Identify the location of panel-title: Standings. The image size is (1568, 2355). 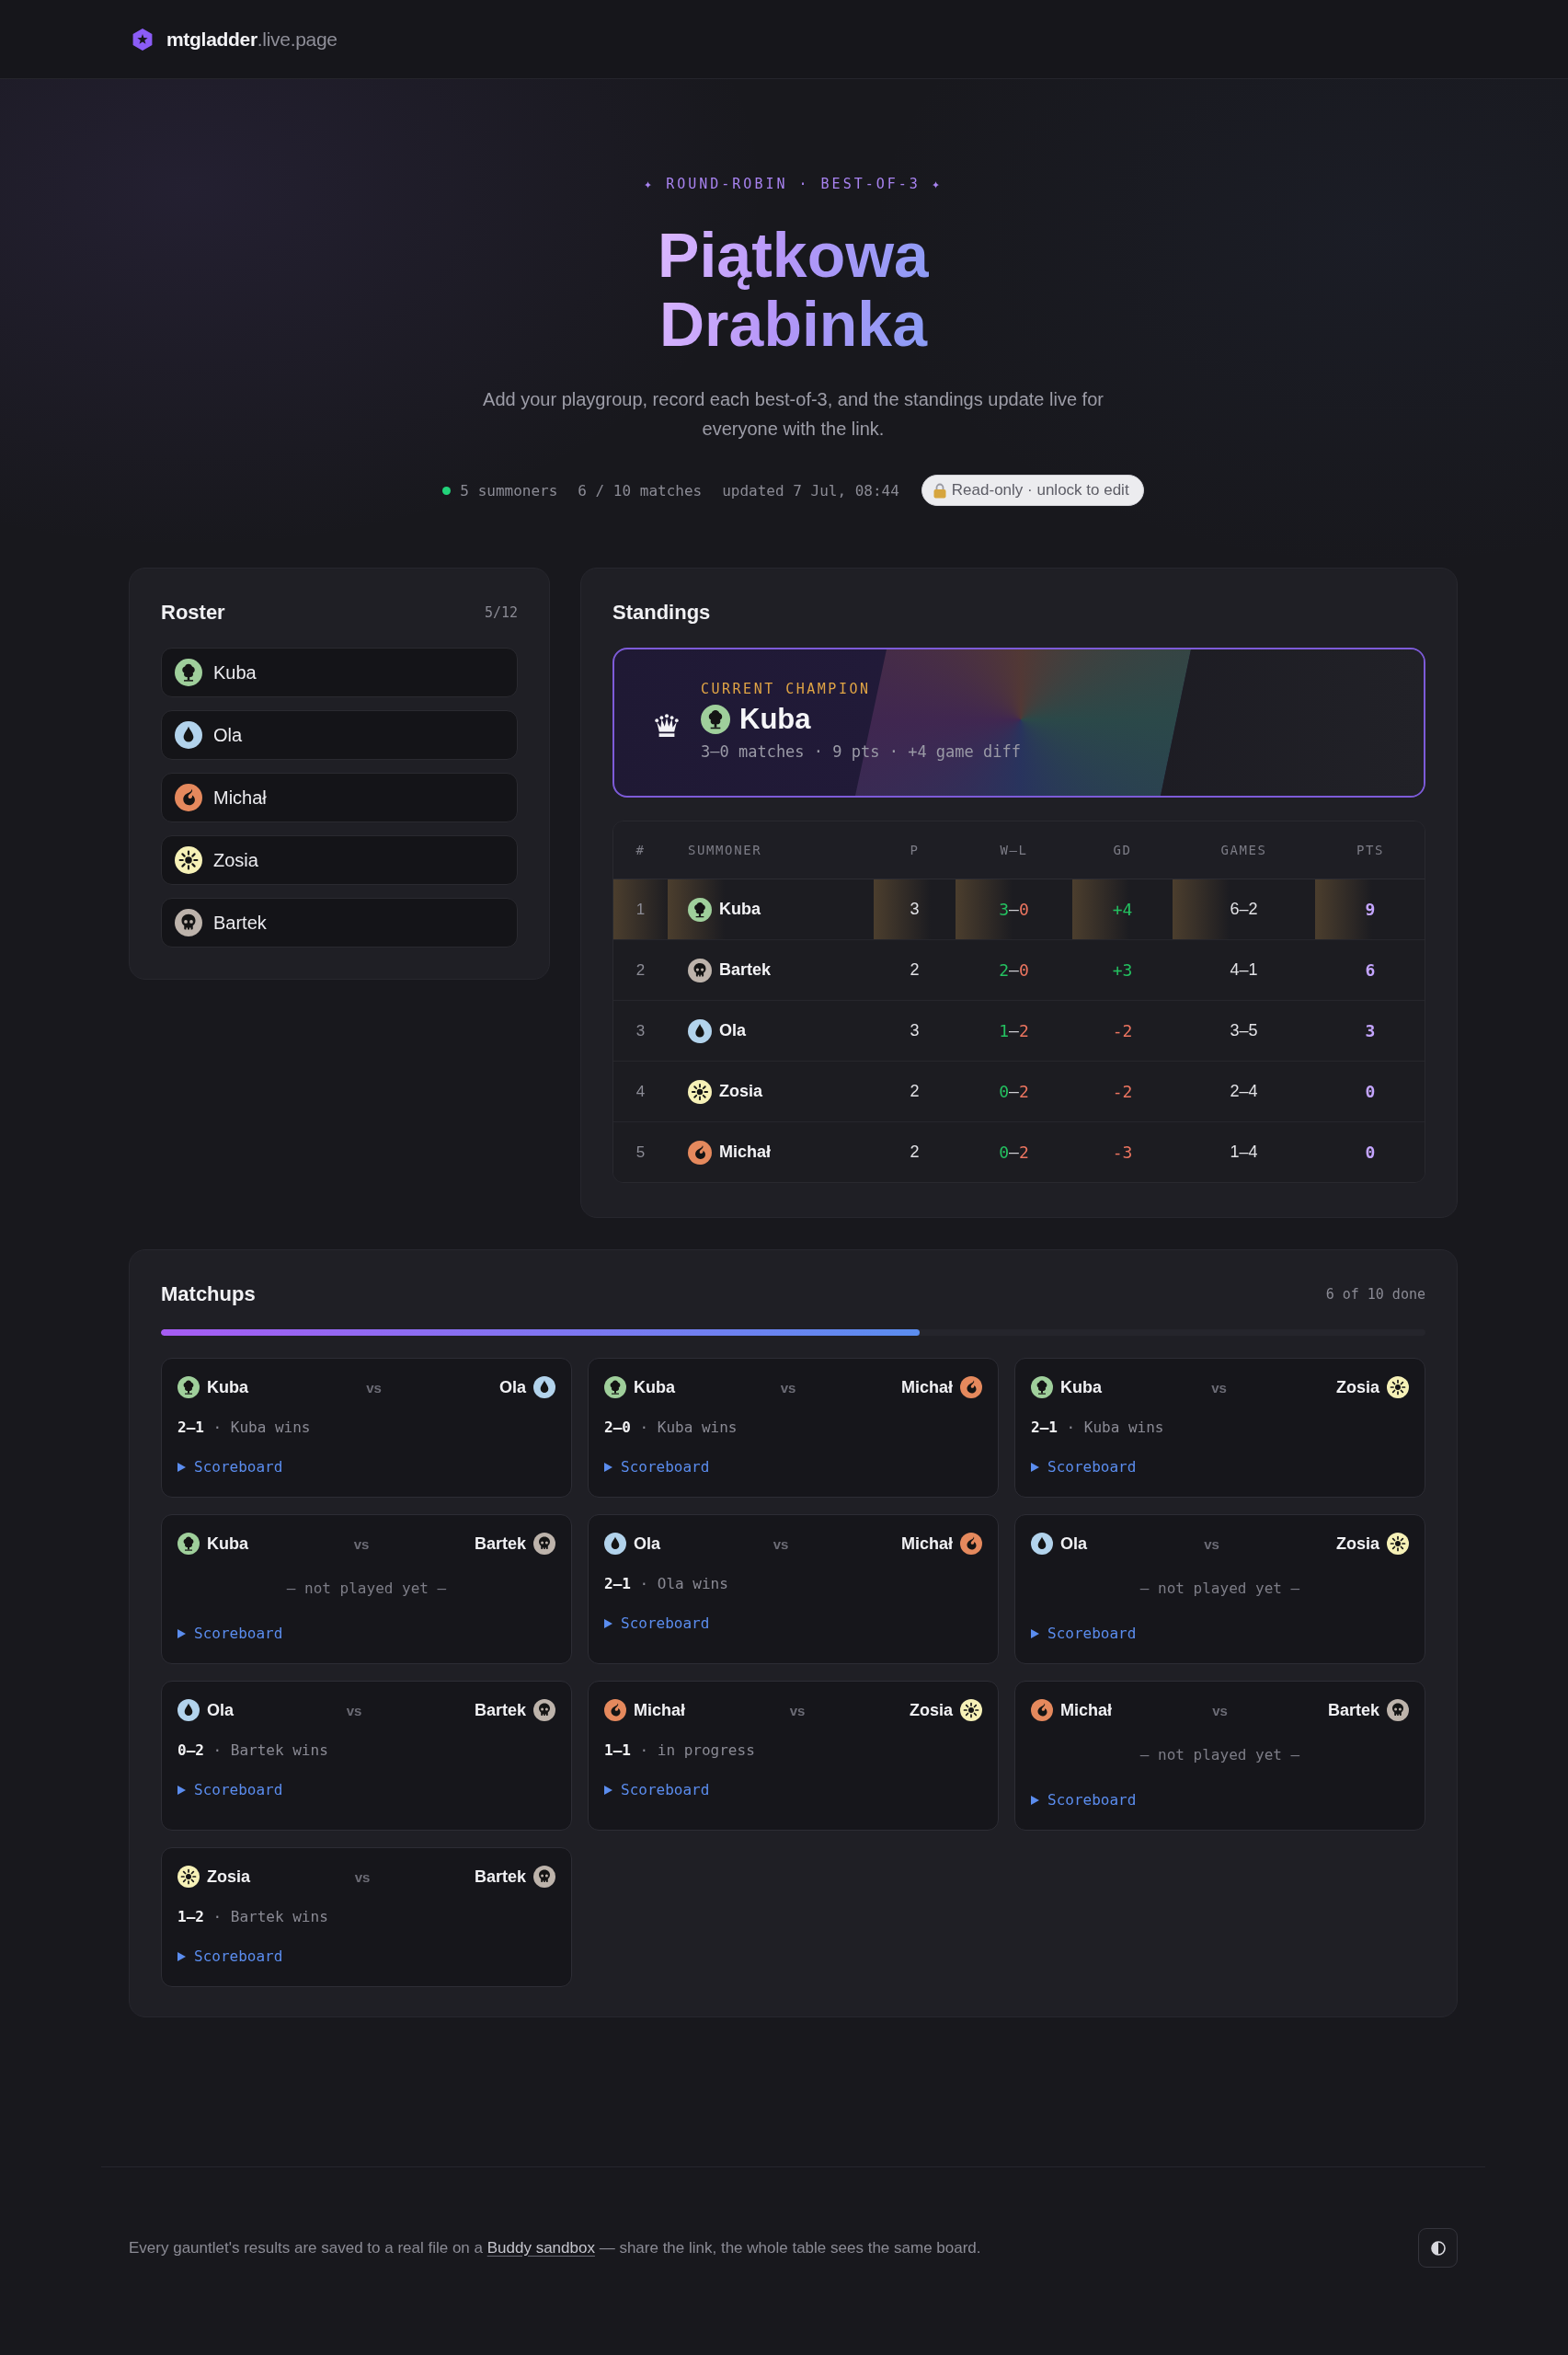
(661, 613).